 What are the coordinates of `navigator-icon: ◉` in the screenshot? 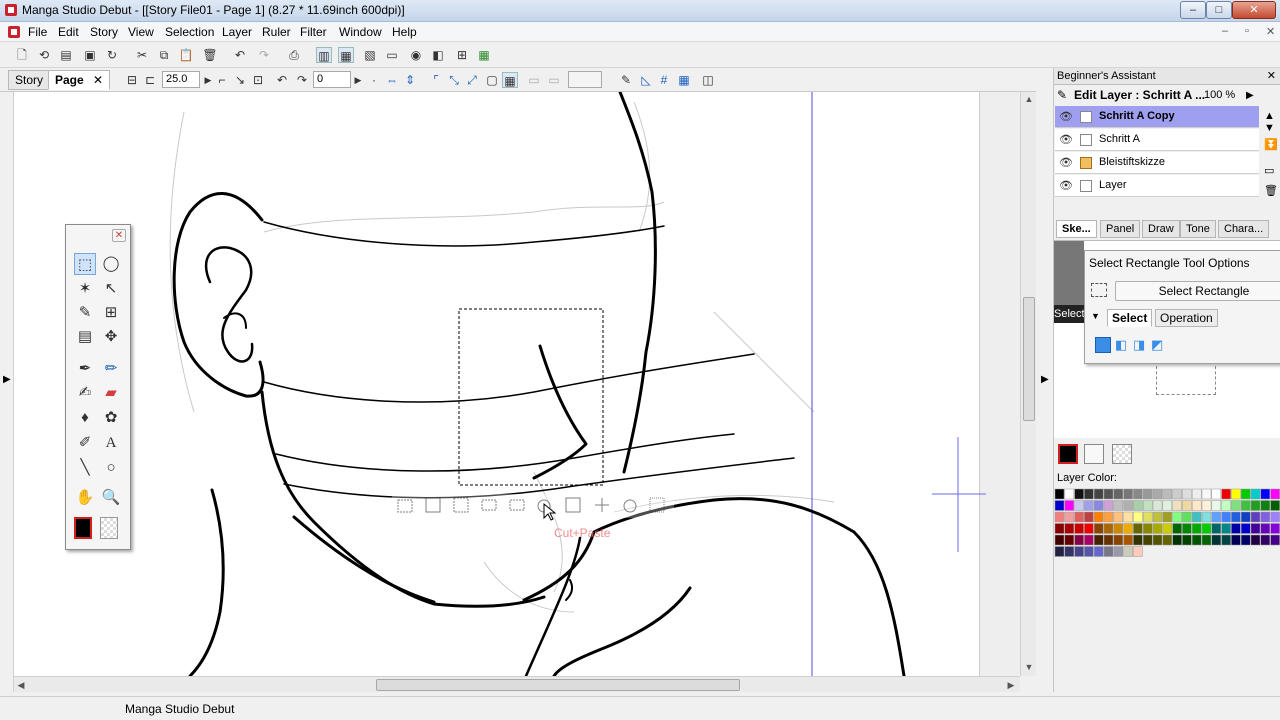 It's located at (416, 55).